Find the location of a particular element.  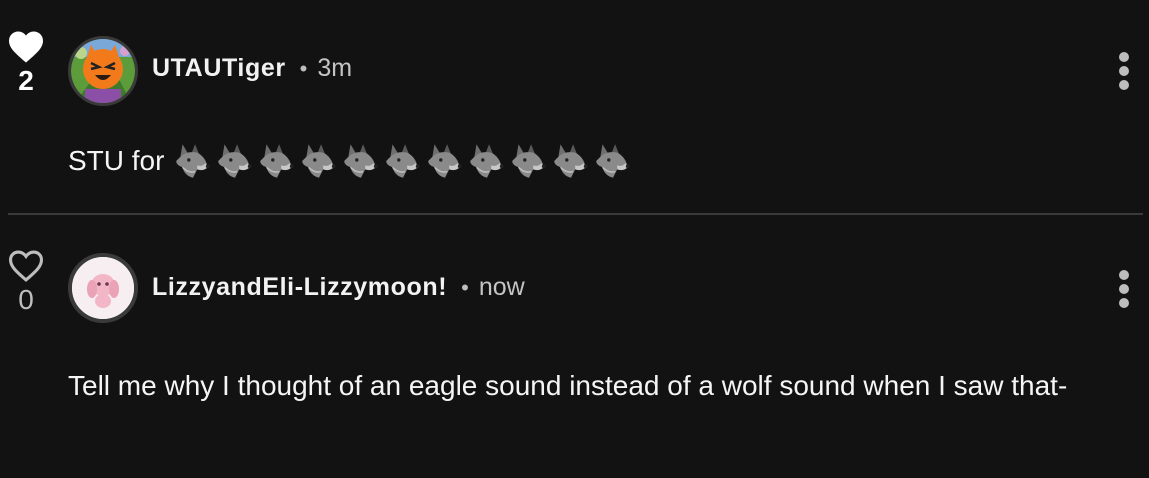

like-control: 0 is located at coordinates (26, 282).